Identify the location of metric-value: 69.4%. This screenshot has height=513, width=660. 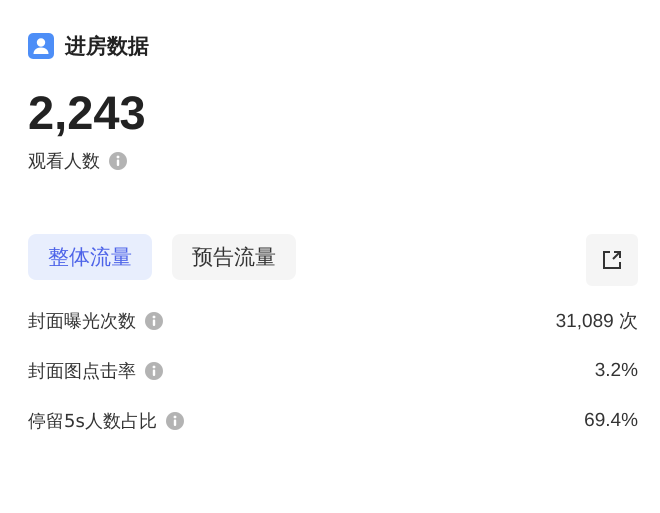
(611, 421).